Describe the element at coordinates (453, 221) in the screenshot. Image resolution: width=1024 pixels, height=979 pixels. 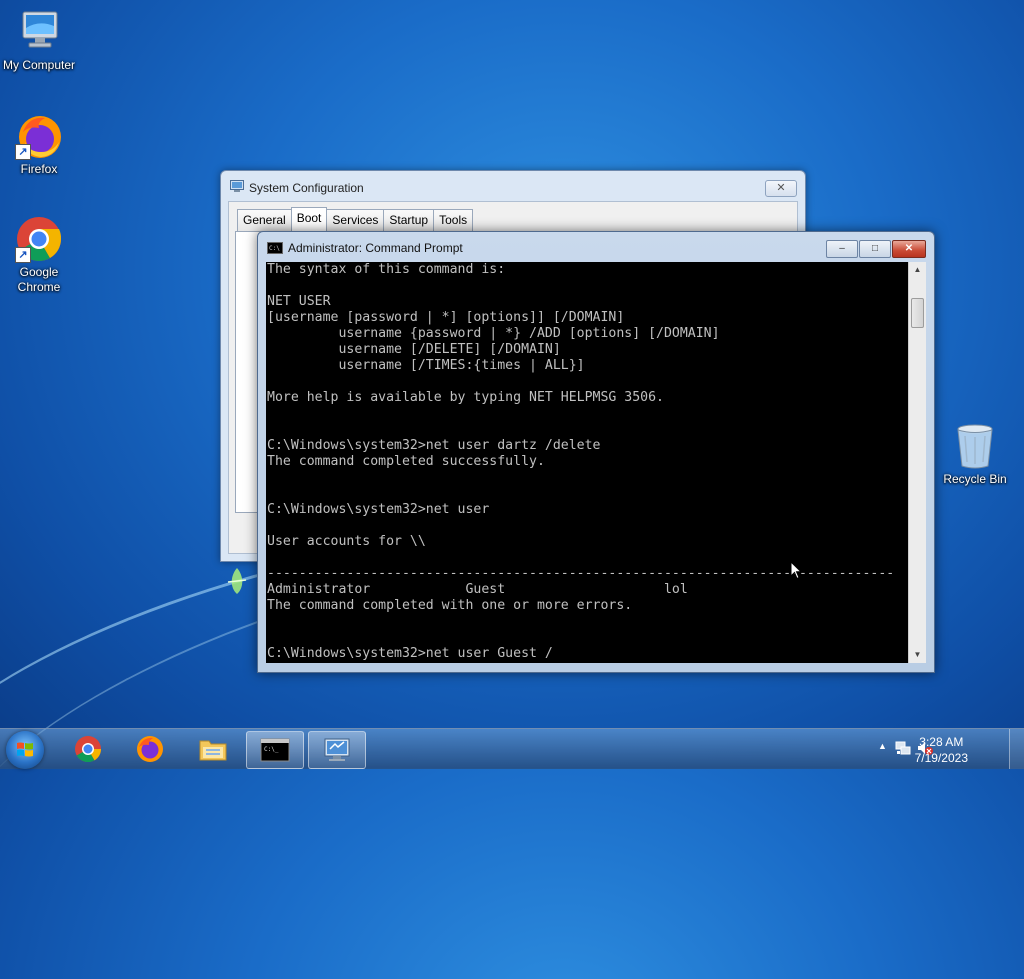
I see `tab-tools: Tools` at that location.